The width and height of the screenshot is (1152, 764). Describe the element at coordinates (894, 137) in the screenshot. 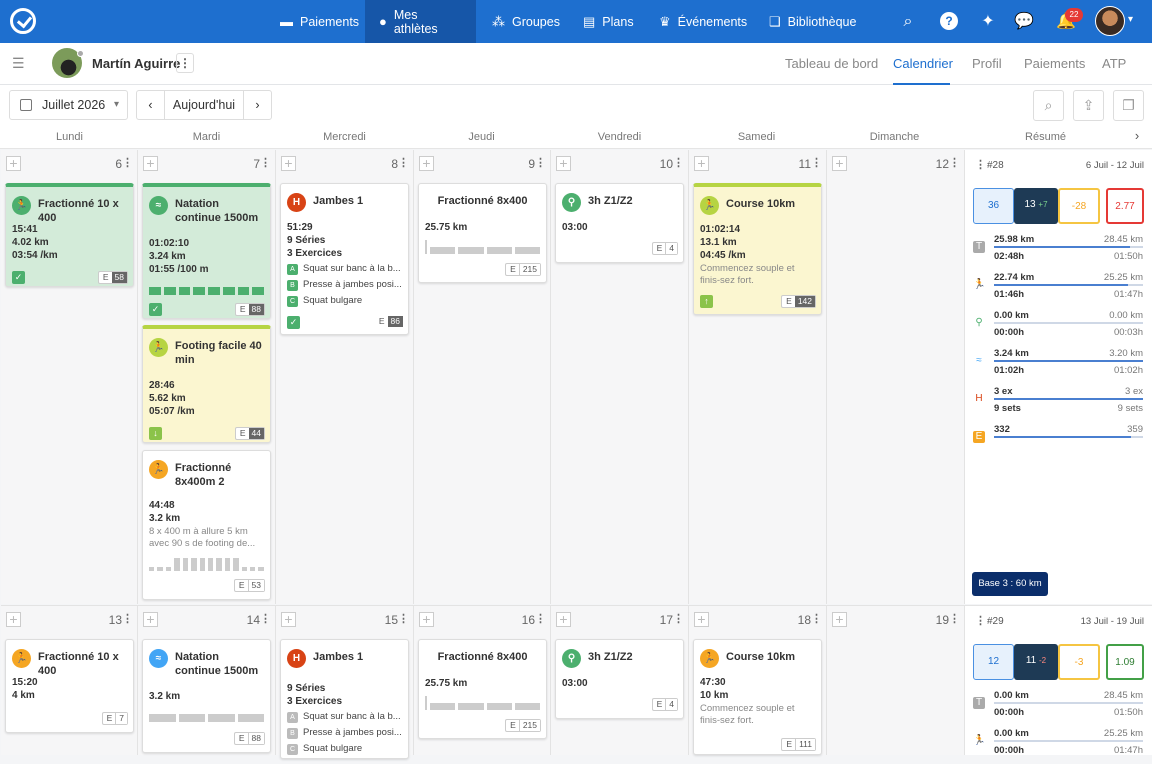

I see `day-label: Dimanche` at that location.